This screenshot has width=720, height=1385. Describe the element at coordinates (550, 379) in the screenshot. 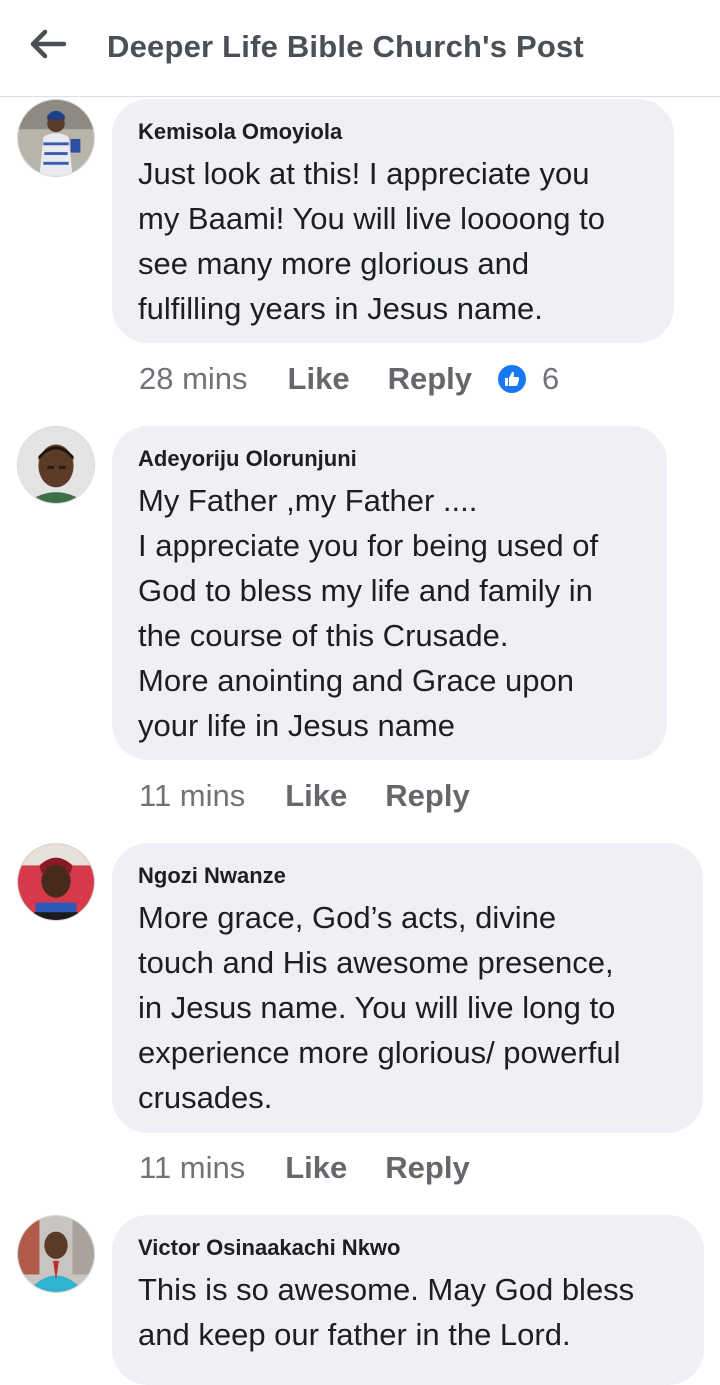

I see `reaction-count: 6` at that location.